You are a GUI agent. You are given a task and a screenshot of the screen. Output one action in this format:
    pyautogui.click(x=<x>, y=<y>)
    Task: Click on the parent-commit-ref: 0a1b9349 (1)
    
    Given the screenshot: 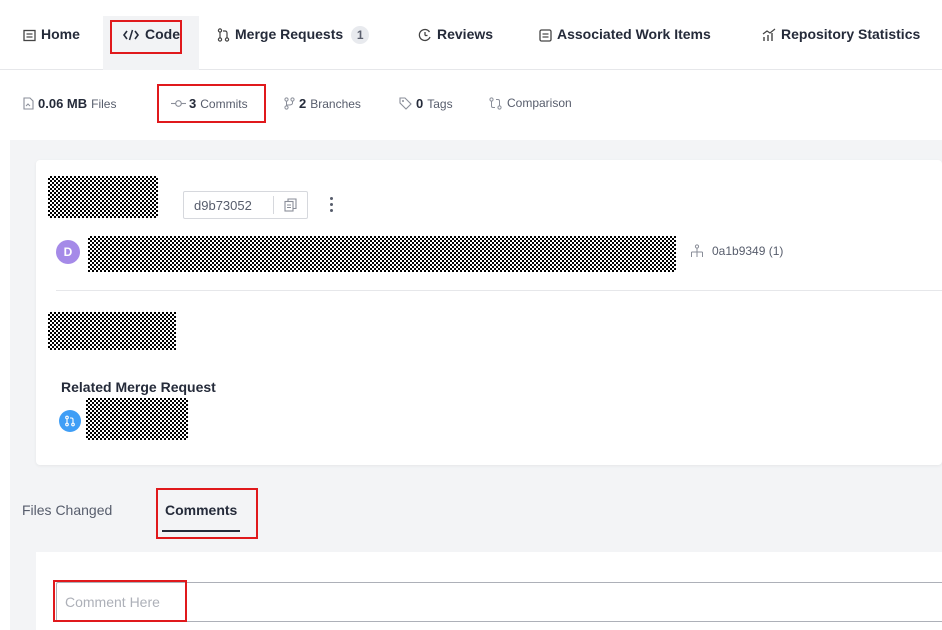 What is the action you would take?
    pyautogui.click(x=748, y=251)
    